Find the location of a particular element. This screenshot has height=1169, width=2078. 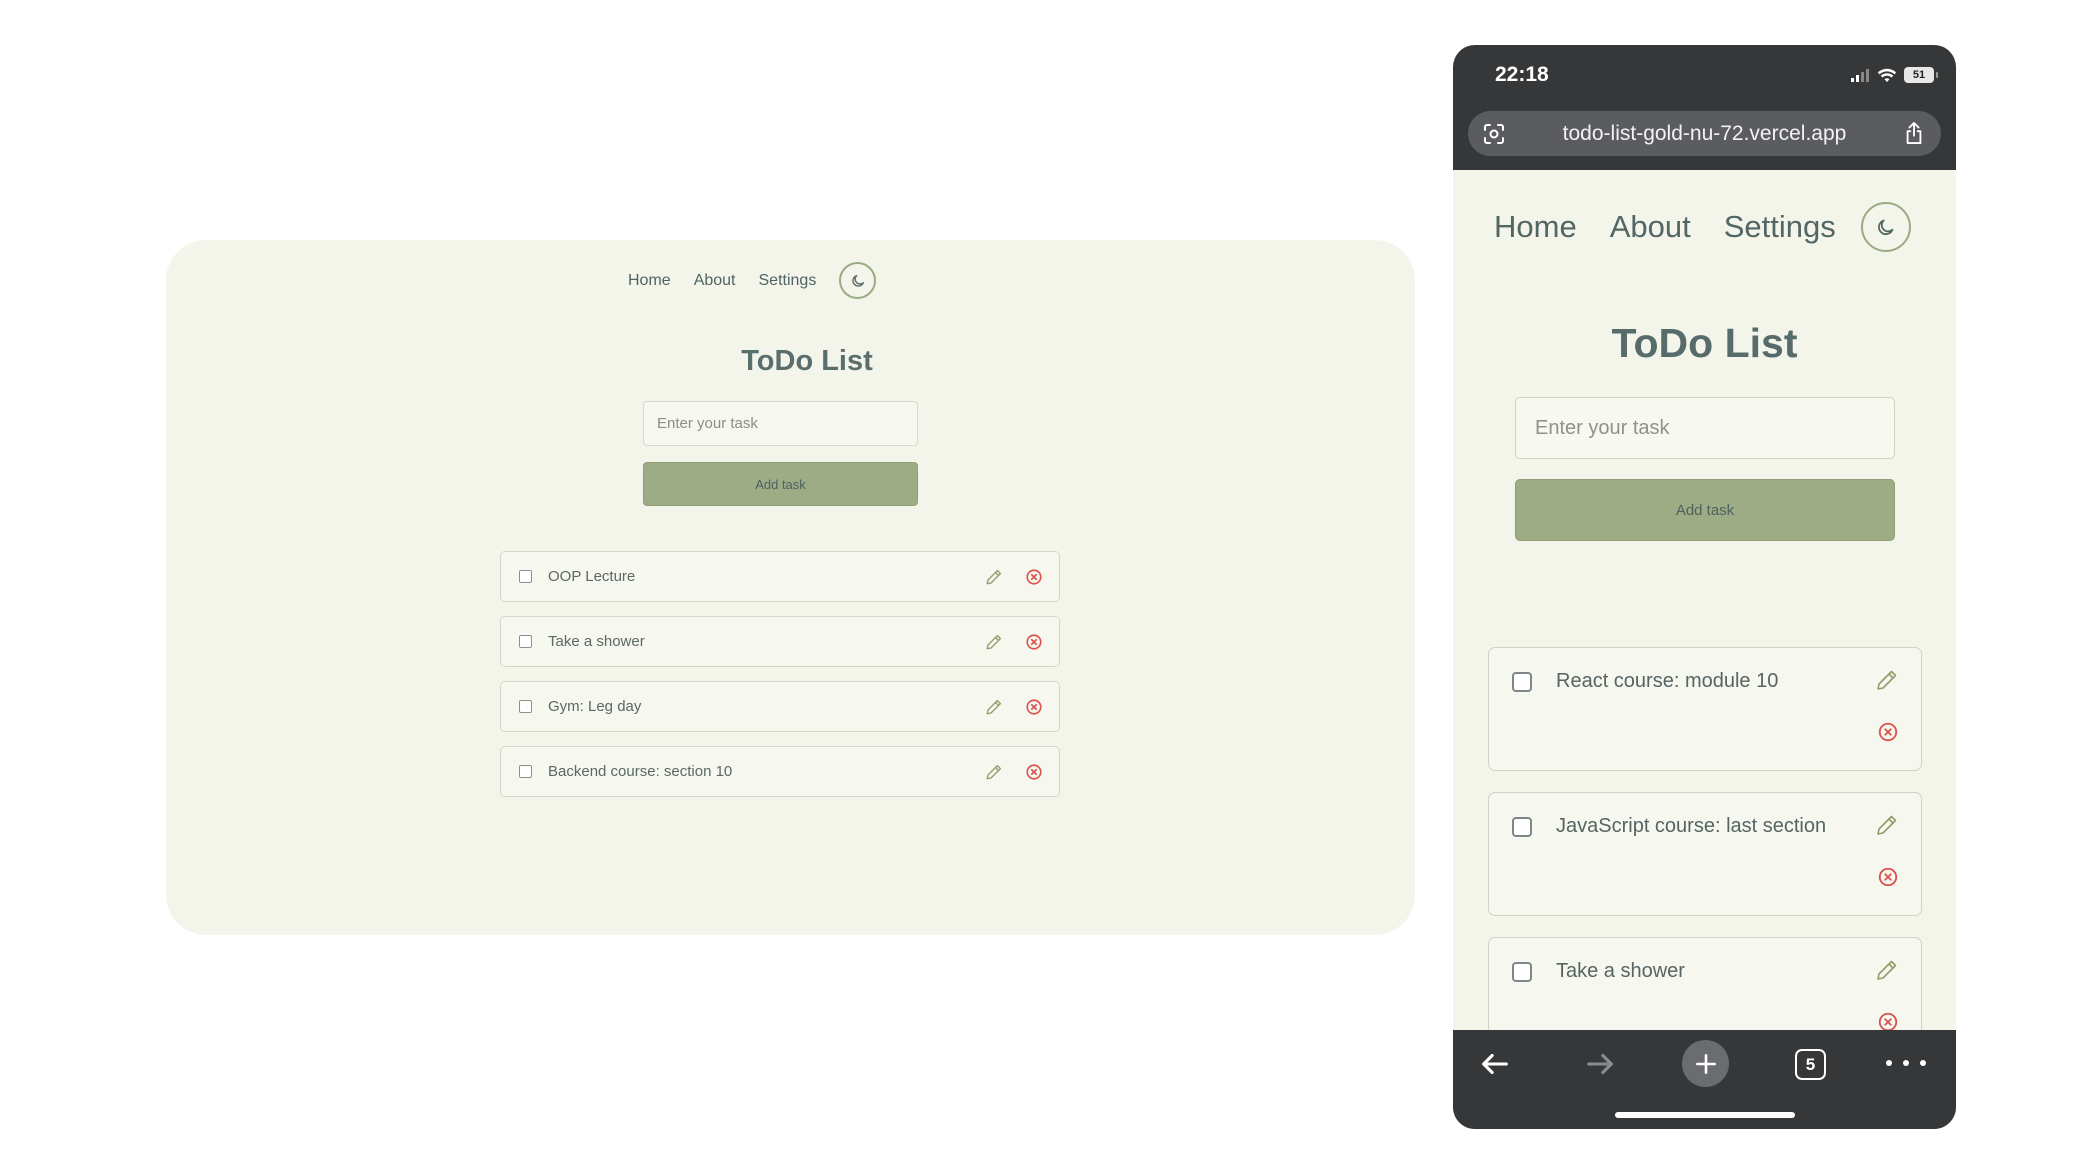

address-bar: todo-list-gold-nu-72.vercel.app is located at coordinates (1704, 133).